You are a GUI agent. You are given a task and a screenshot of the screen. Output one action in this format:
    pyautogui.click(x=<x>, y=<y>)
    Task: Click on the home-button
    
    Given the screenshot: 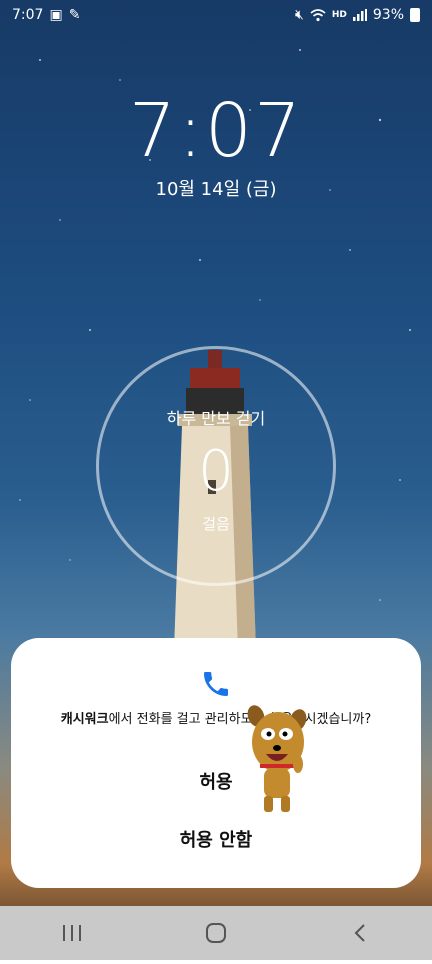 What is the action you would take?
    pyautogui.click(x=216, y=933)
    